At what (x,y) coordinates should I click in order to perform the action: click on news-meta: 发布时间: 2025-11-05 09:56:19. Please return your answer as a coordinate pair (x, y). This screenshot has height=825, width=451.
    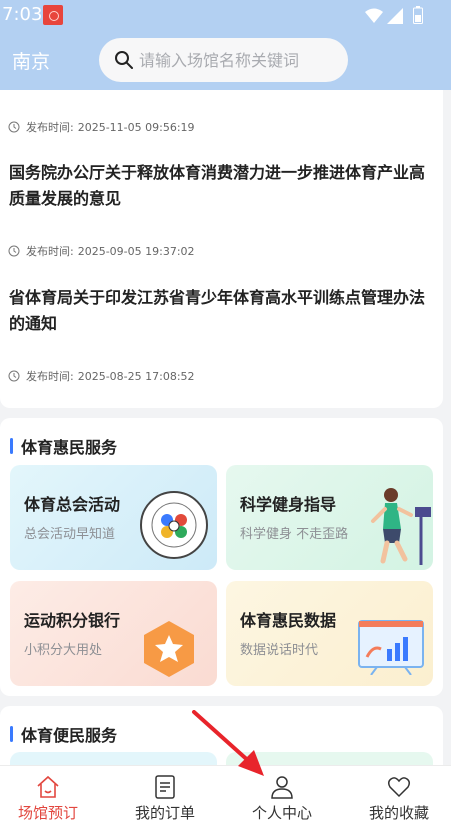
    Looking at the image, I should click on (101, 127).